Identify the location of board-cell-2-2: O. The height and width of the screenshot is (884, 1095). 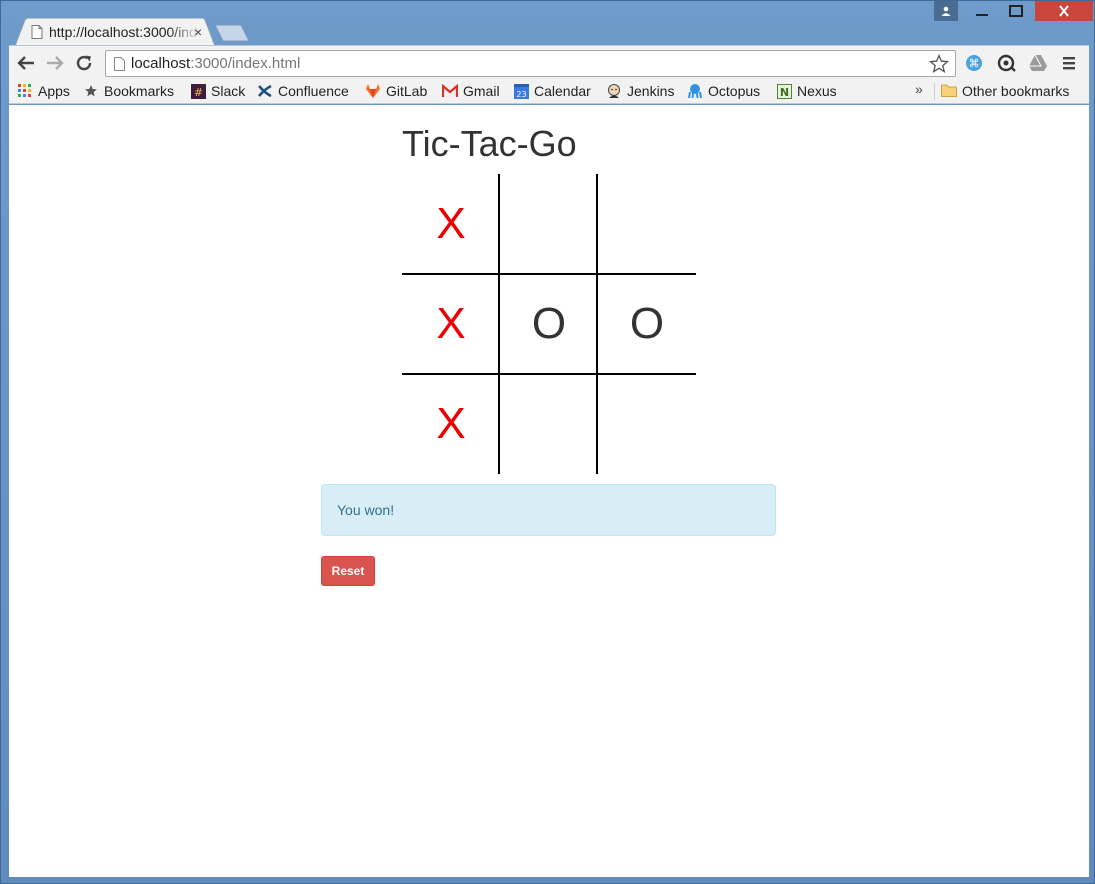
(549, 324).